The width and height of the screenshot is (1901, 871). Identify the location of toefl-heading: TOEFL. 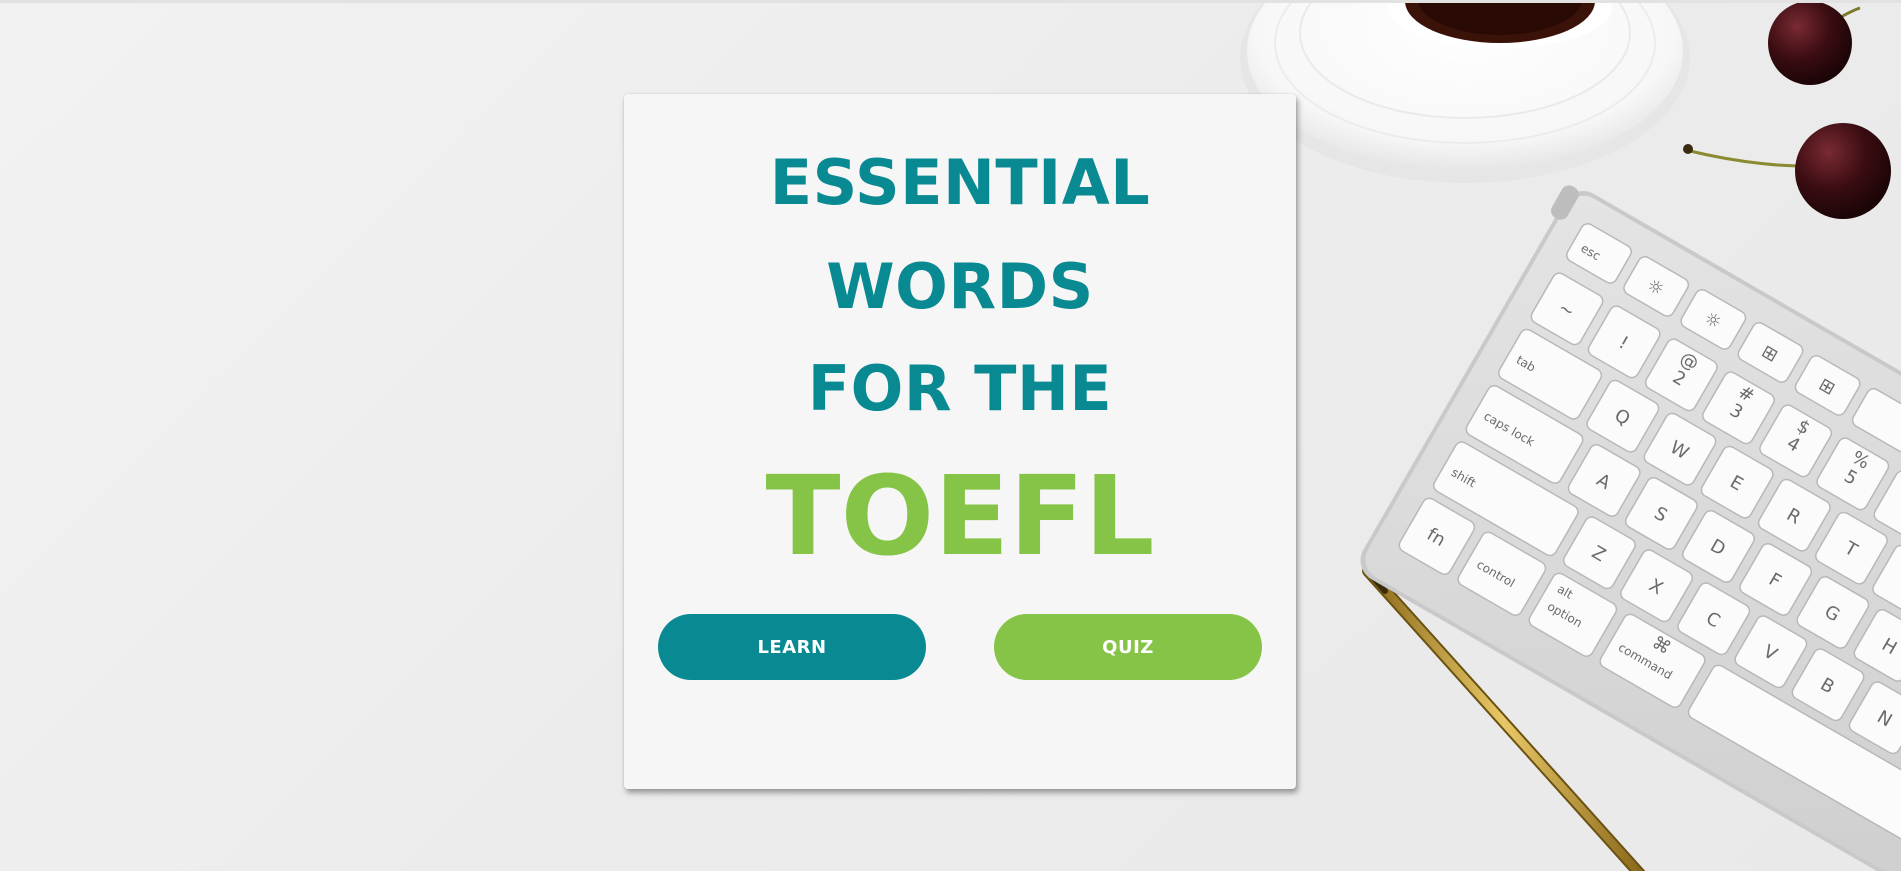
(960, 516).